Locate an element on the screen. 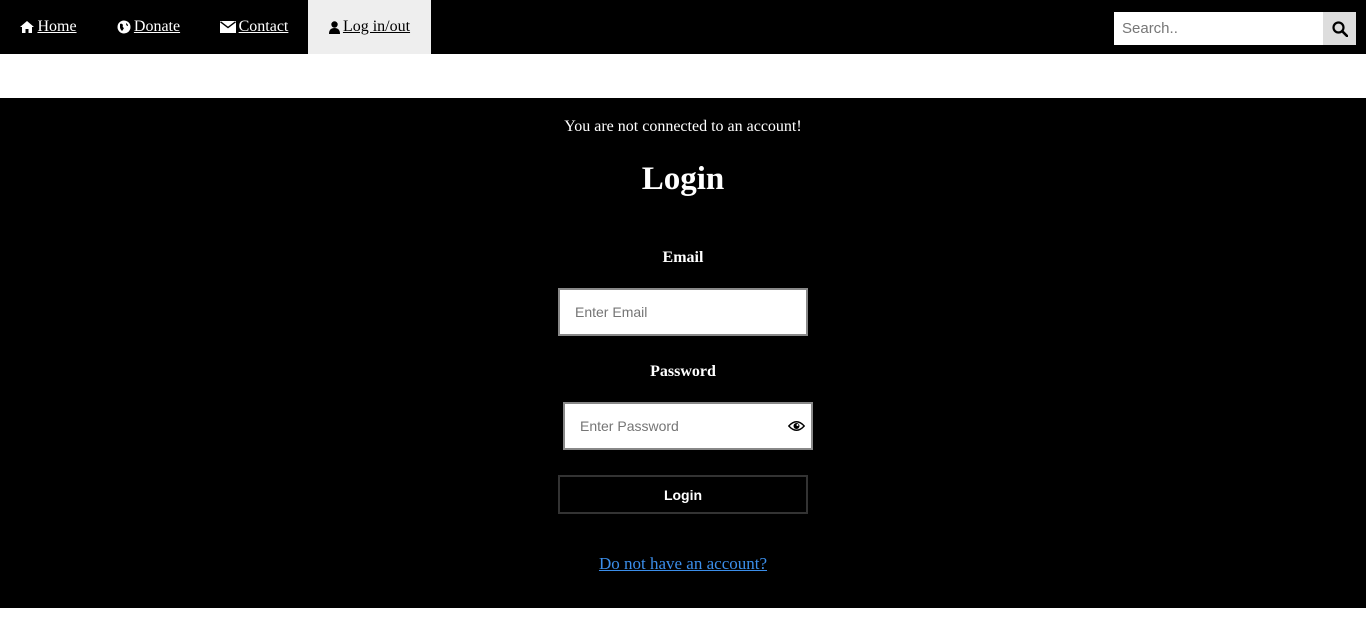 The width and height of the screenshot is (1366, 623). nav-login-label: Log in/out is located at coordinates (376, 26).